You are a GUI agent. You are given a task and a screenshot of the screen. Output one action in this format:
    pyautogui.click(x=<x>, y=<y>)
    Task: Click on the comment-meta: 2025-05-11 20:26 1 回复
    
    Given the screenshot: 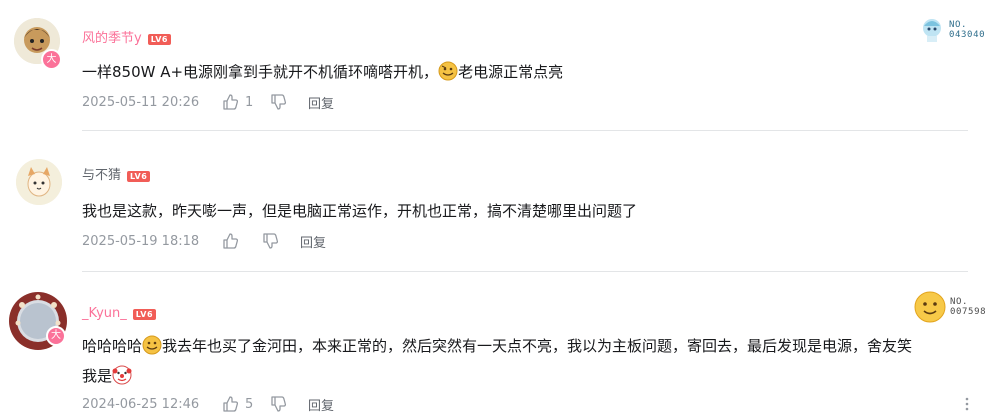 What is the action you would take?
    pyautogui.click(x=208, y=102)
    